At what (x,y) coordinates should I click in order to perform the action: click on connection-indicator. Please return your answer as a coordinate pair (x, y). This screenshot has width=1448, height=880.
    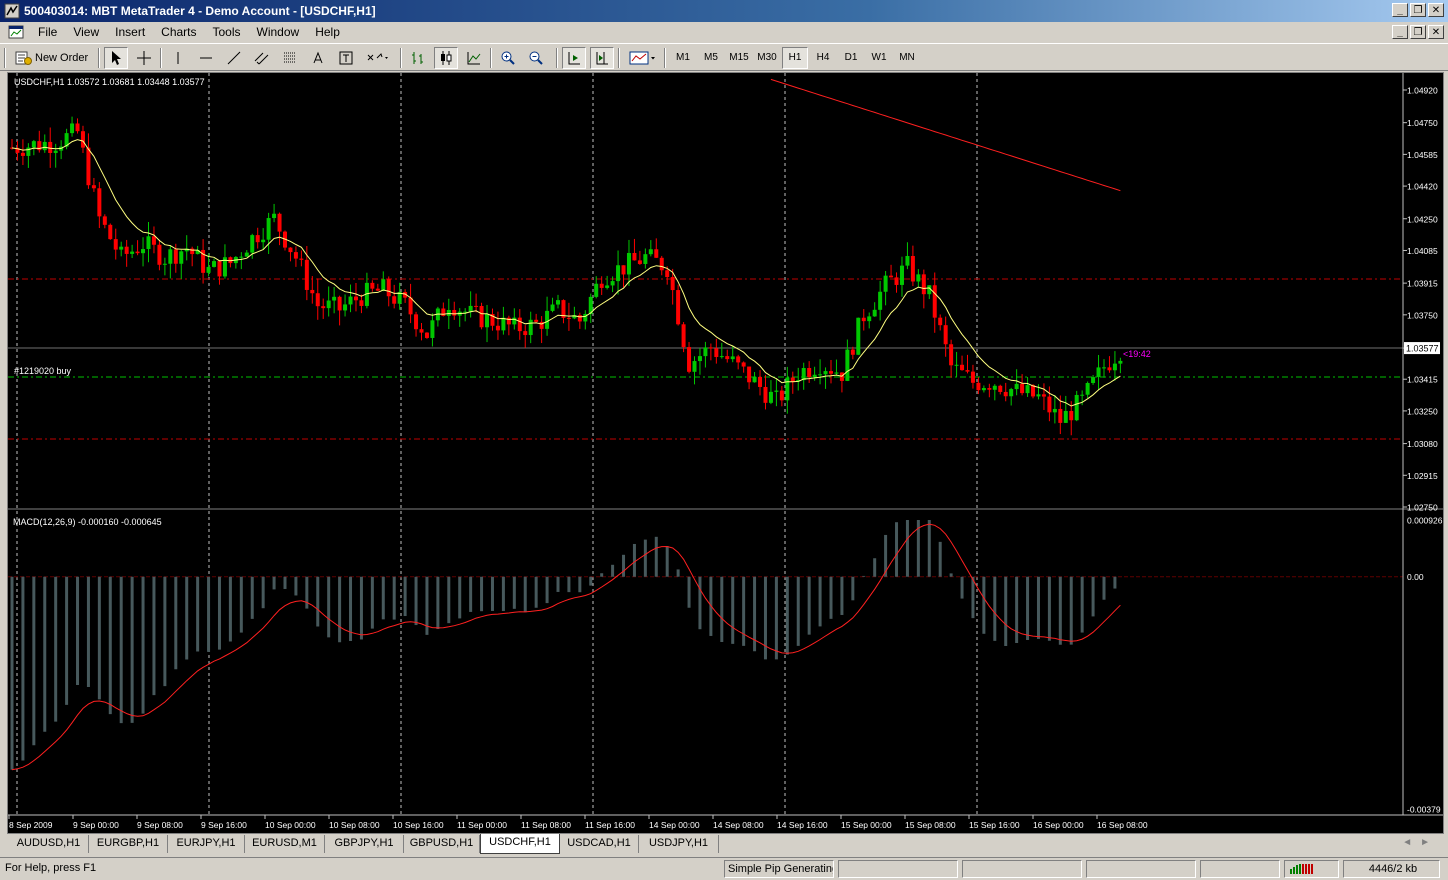
    Looking at the image, I should click on (1311, 869).